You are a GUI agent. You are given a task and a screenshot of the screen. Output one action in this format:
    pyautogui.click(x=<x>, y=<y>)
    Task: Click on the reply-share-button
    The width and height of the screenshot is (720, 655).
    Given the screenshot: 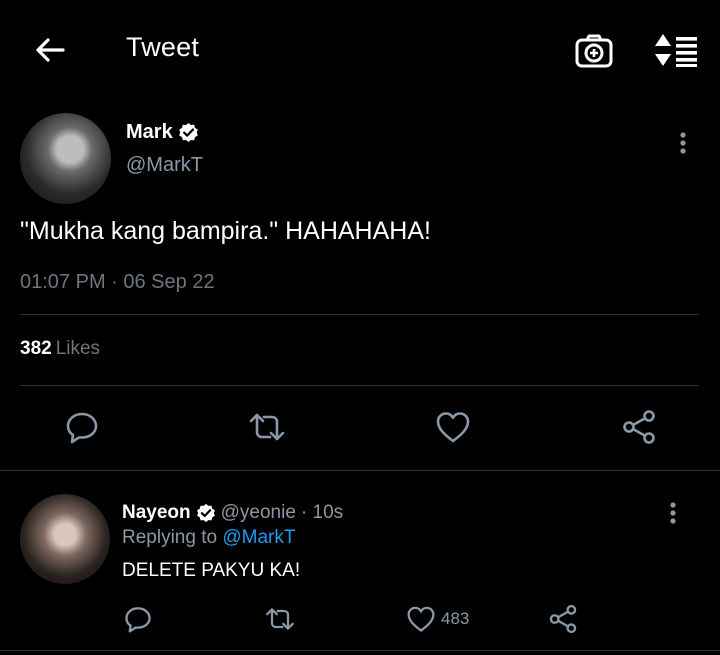 What is the action you would take?
    pyautogui.click(x=563, y=619)
    